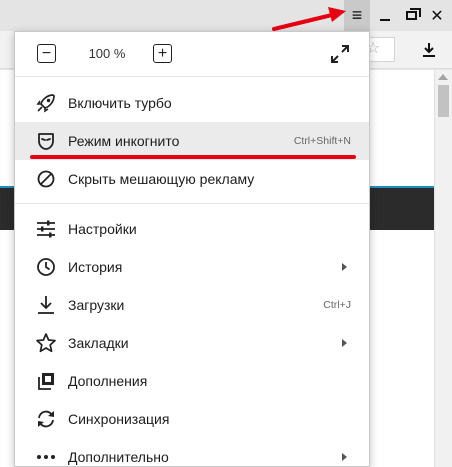 Image resolution: width=452 pixels, height=467 pixels. Describe the element at coordinates (118, 457) in the screenshot. I see `menu-item-label: Дополнительно` at that location.